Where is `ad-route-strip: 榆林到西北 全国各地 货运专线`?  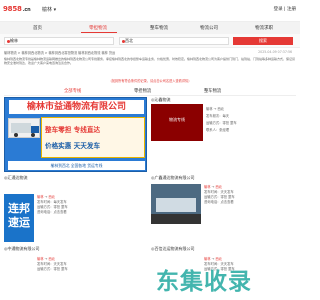 ad-route-strip: 榆林到西北 全国各地 货运专线 is located at coordinates (76, 165).